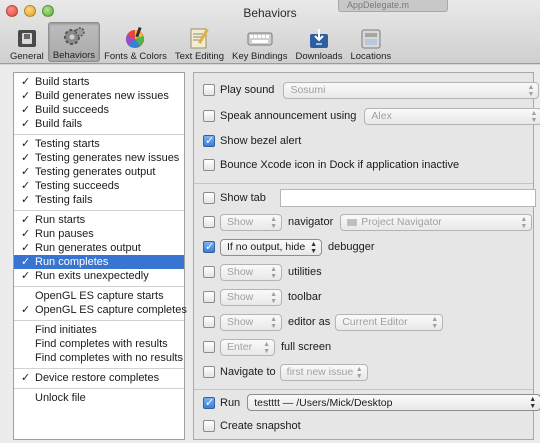  I want to click on behavior-item: ✓ Run starts, so click(99, 220).